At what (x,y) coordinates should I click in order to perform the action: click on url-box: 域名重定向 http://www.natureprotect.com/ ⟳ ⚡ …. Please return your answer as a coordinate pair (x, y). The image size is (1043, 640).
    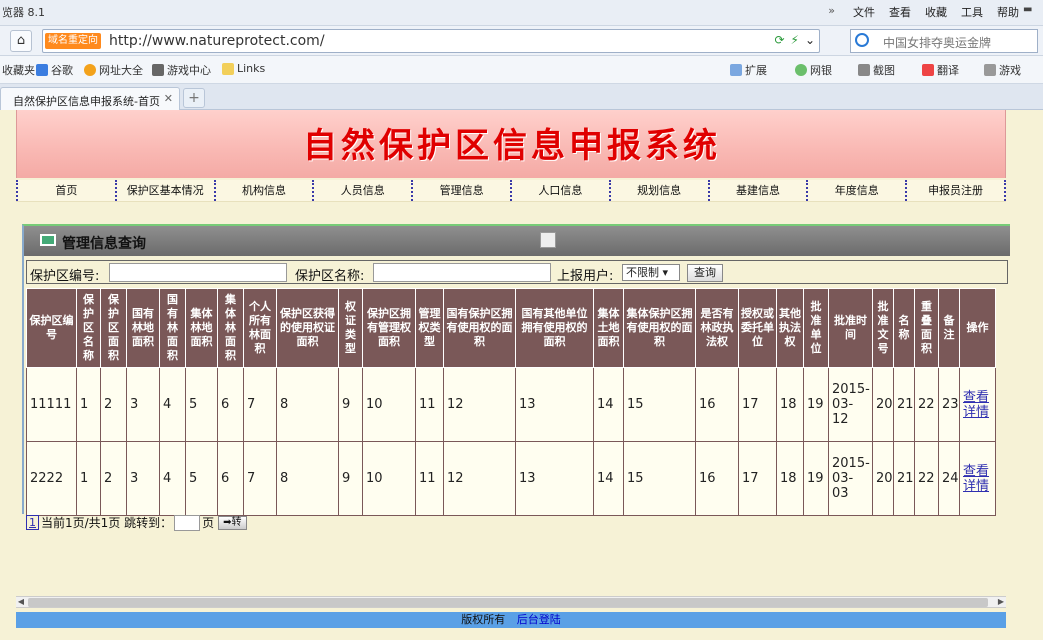
    Looking at the image, I should click on (431, 41).